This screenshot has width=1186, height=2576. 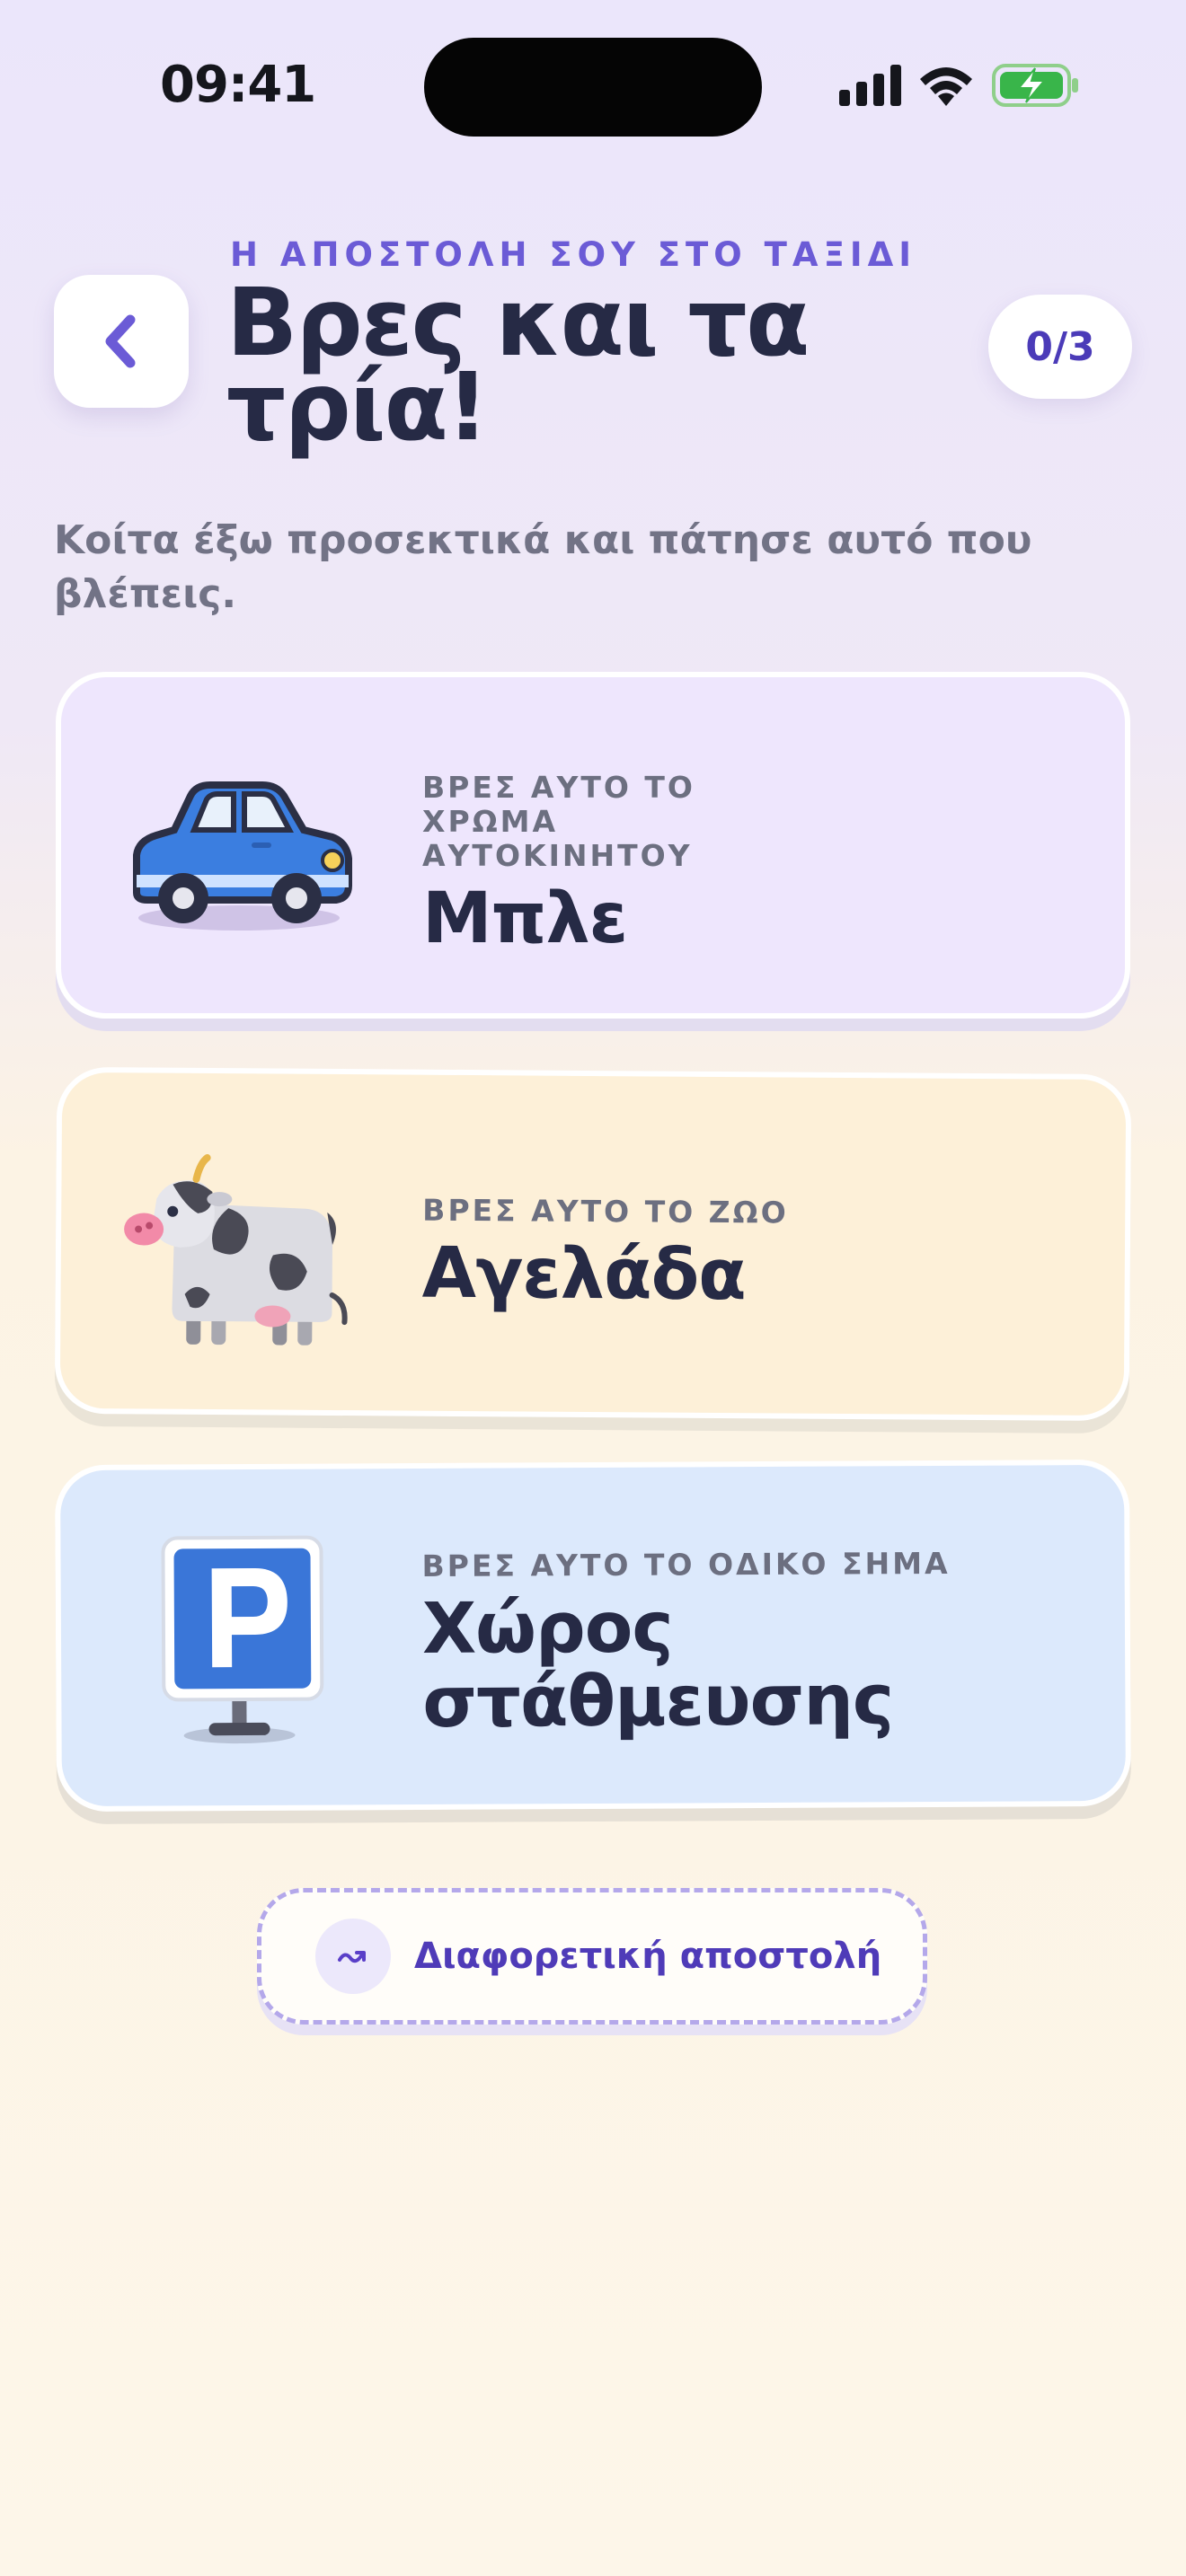 What do you see at coordinates (605, 1211) in the screenshot?
I see `card-label: ΒΡΕΣ ΑΥΤΟ ΤΟ ΖΩΟ` at bounding box center [605, 1211].